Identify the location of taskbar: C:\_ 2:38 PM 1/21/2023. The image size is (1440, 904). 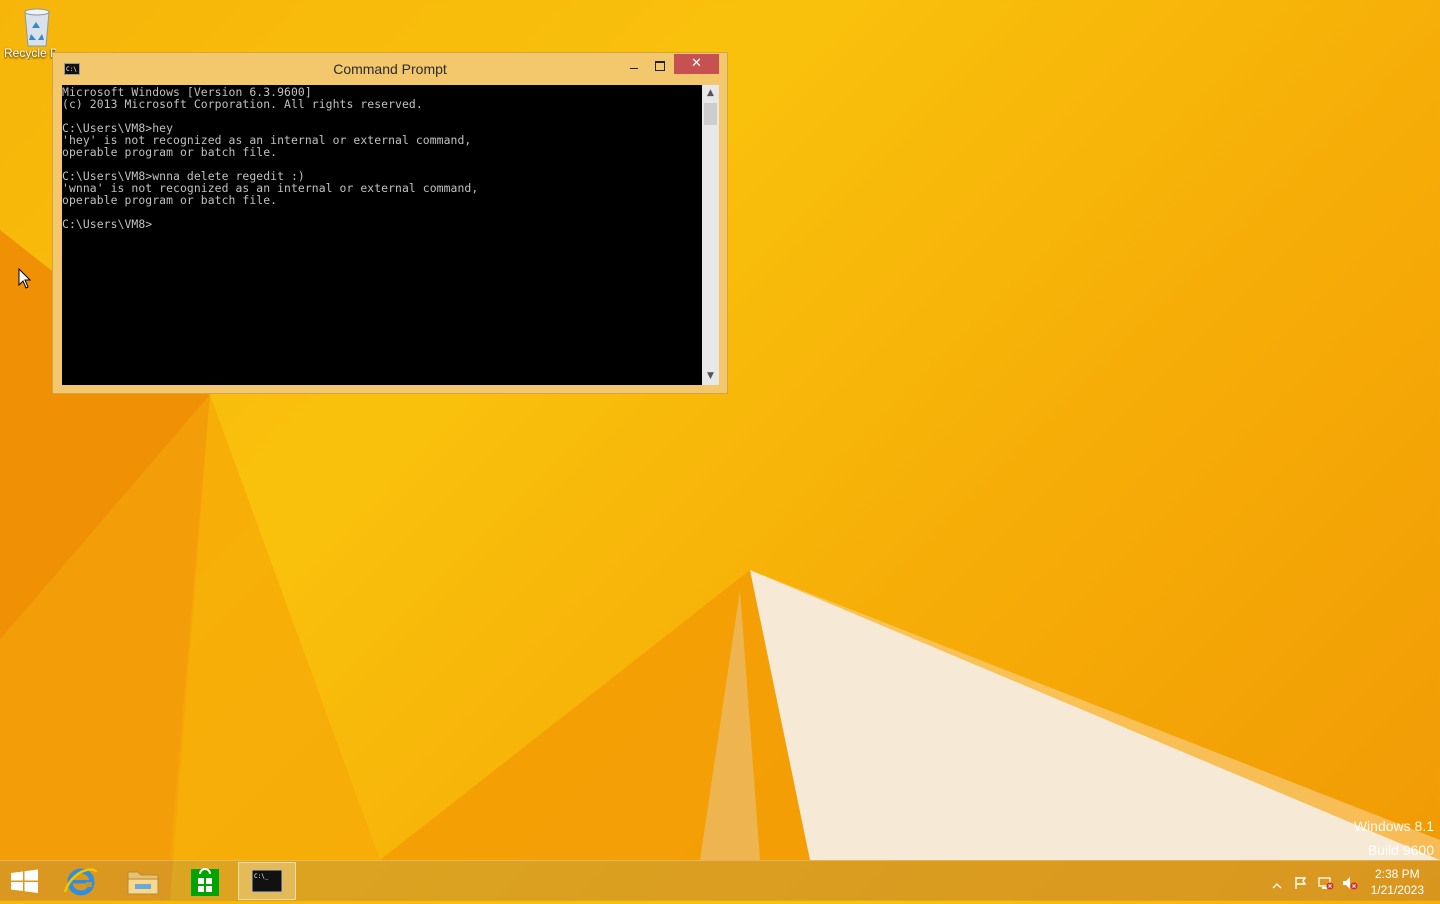
(720, 880).